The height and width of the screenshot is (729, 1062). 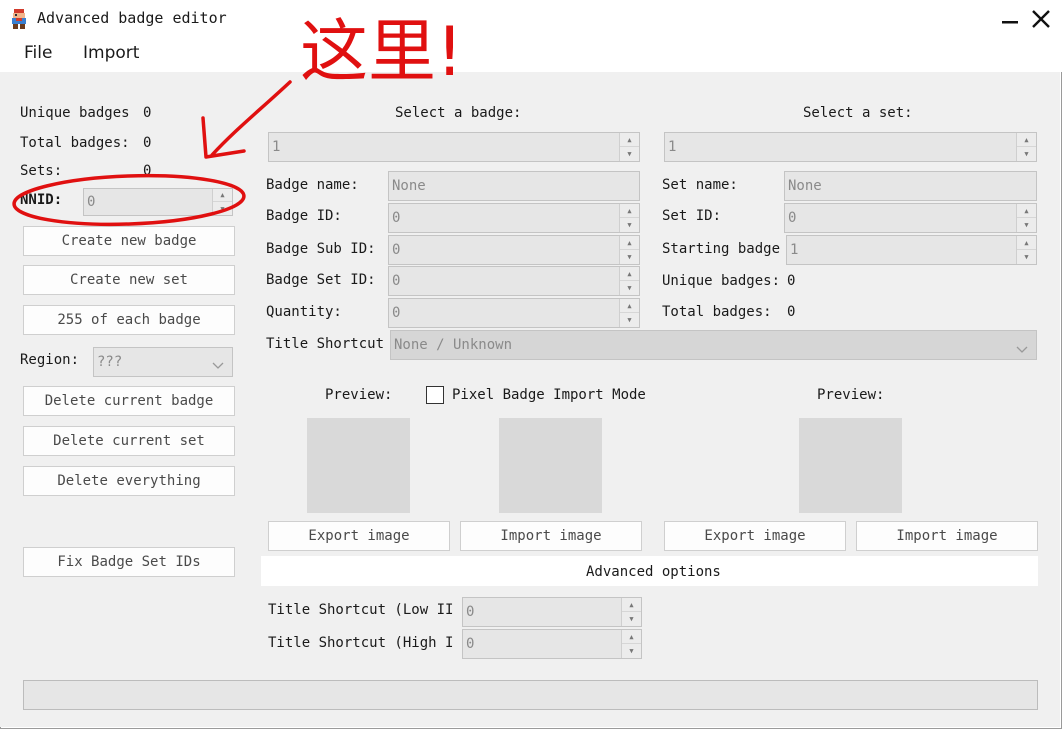 What do you see at coordinates (382, 52) in the screenshot?
I see `annotation-text: 这里!` at bounding box center [382, 52].